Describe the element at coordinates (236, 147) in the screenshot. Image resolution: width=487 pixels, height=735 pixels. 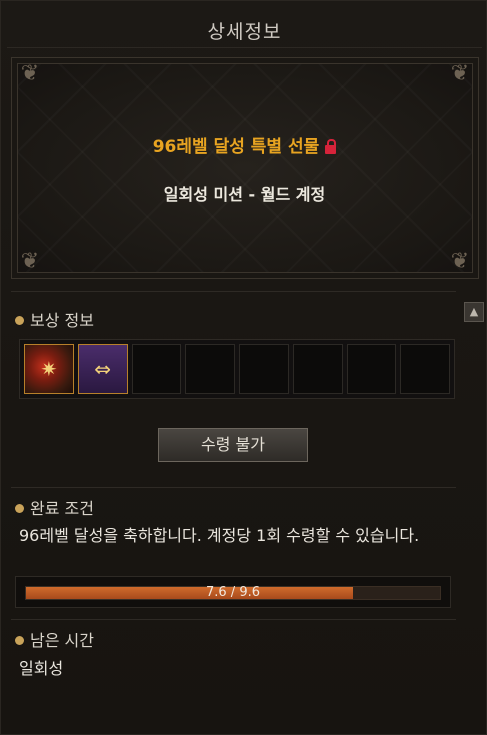
I see `quest-title-text: 96레벨 달성 특별 선물` at that location.